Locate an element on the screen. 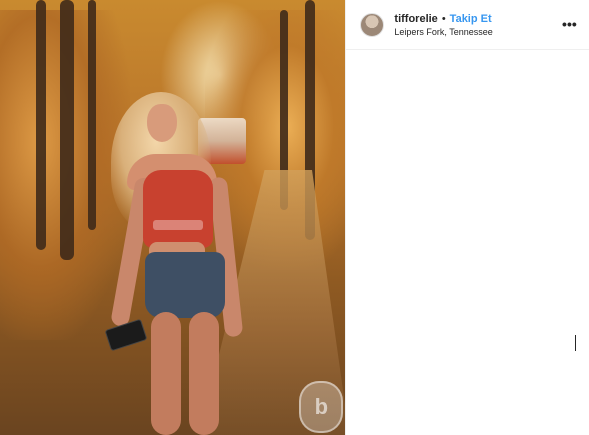  location-link: Leipers Fork, Tennessee is located at coordinates (443, 32).